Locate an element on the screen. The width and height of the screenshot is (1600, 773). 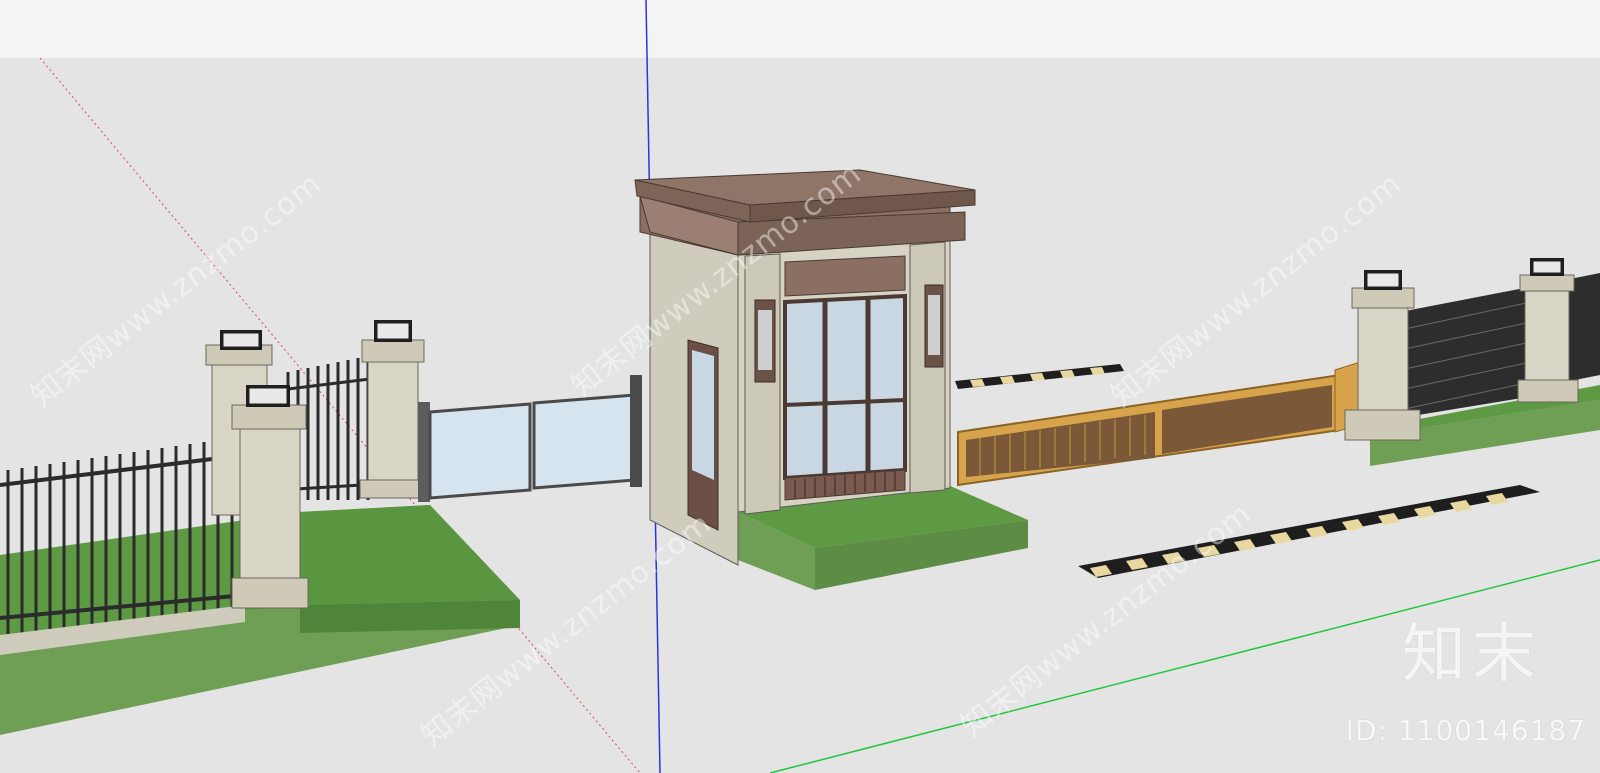
brand-logo: 知末 is located at coordinates (1472, 655).